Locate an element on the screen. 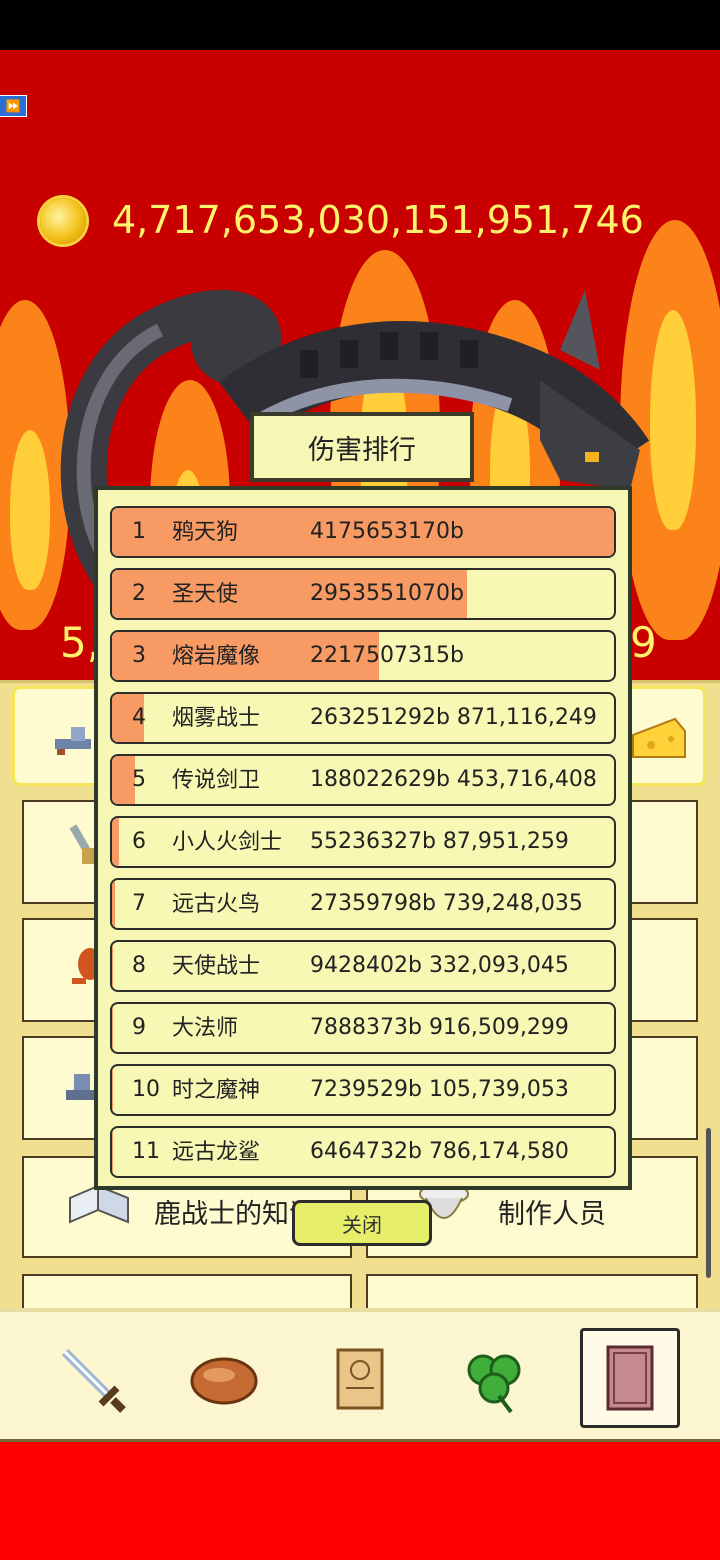 Image resolution: width=720 pixels, height=1560 pixels. ranking-row: 7 远古火鸟 27359798b 739,248,035 is located at coordinates (363, 904).